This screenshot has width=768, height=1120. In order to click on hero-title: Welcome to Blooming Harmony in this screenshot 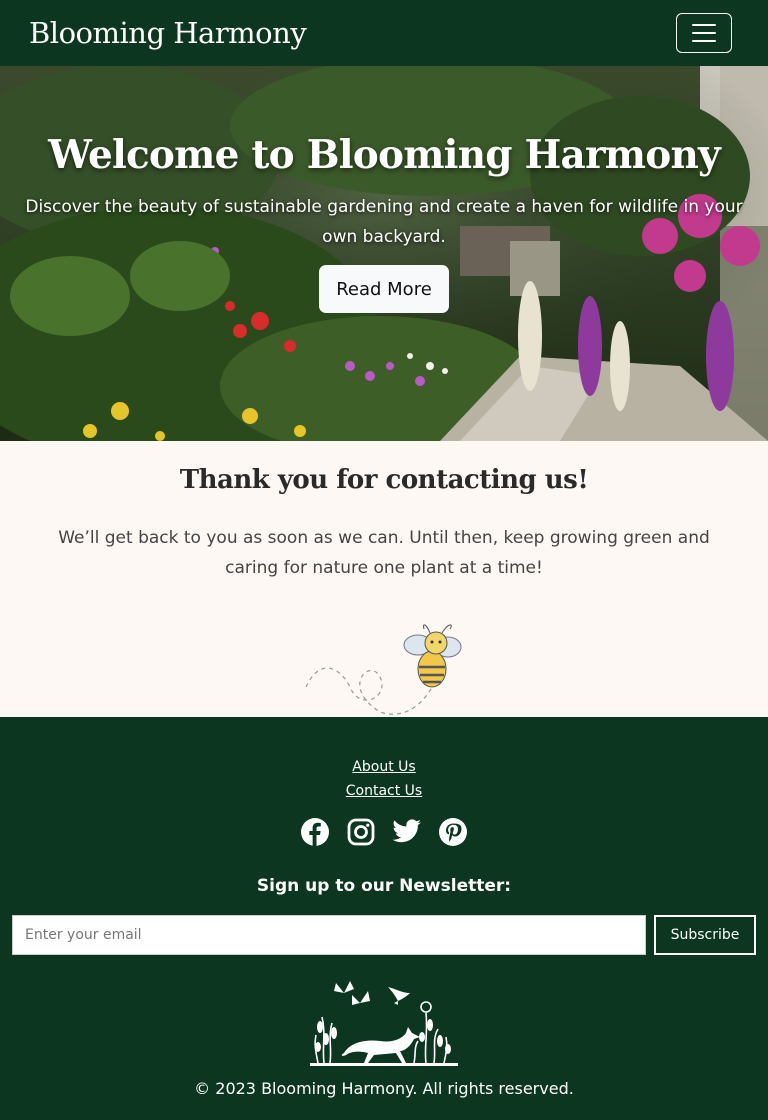, I will do `click(384, 155)`.